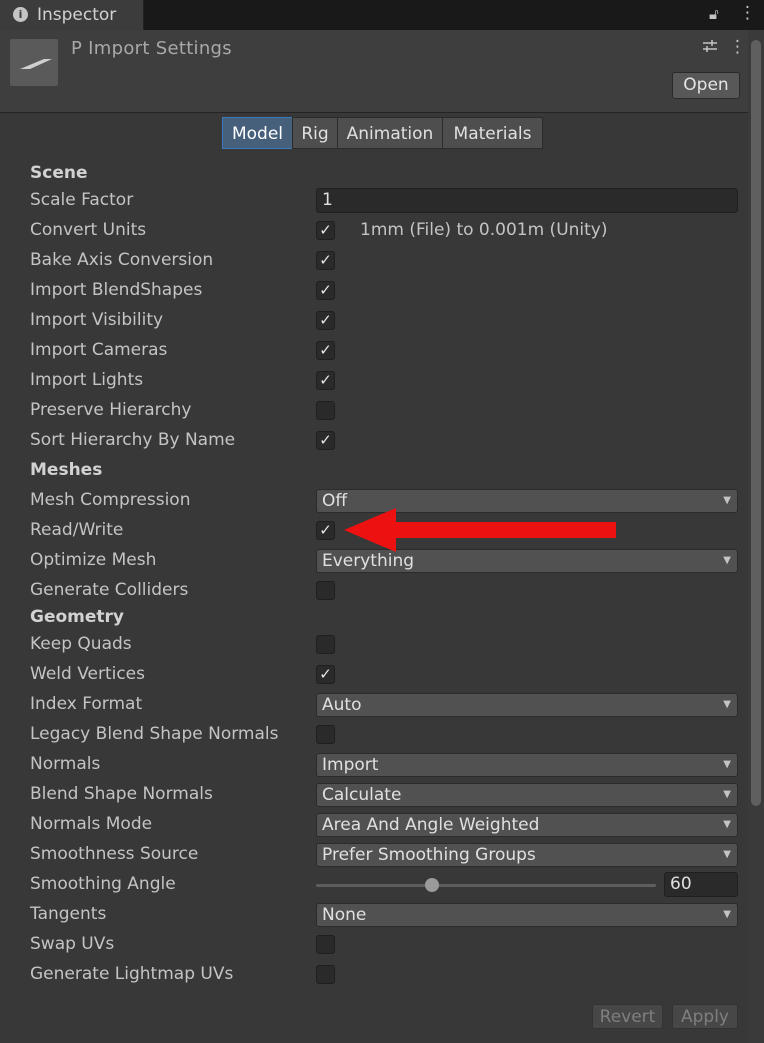 Image resolution: width=764 pixels, height=1043 pixels. I want to click on tangents-label: Tangents, so click(68, 914).